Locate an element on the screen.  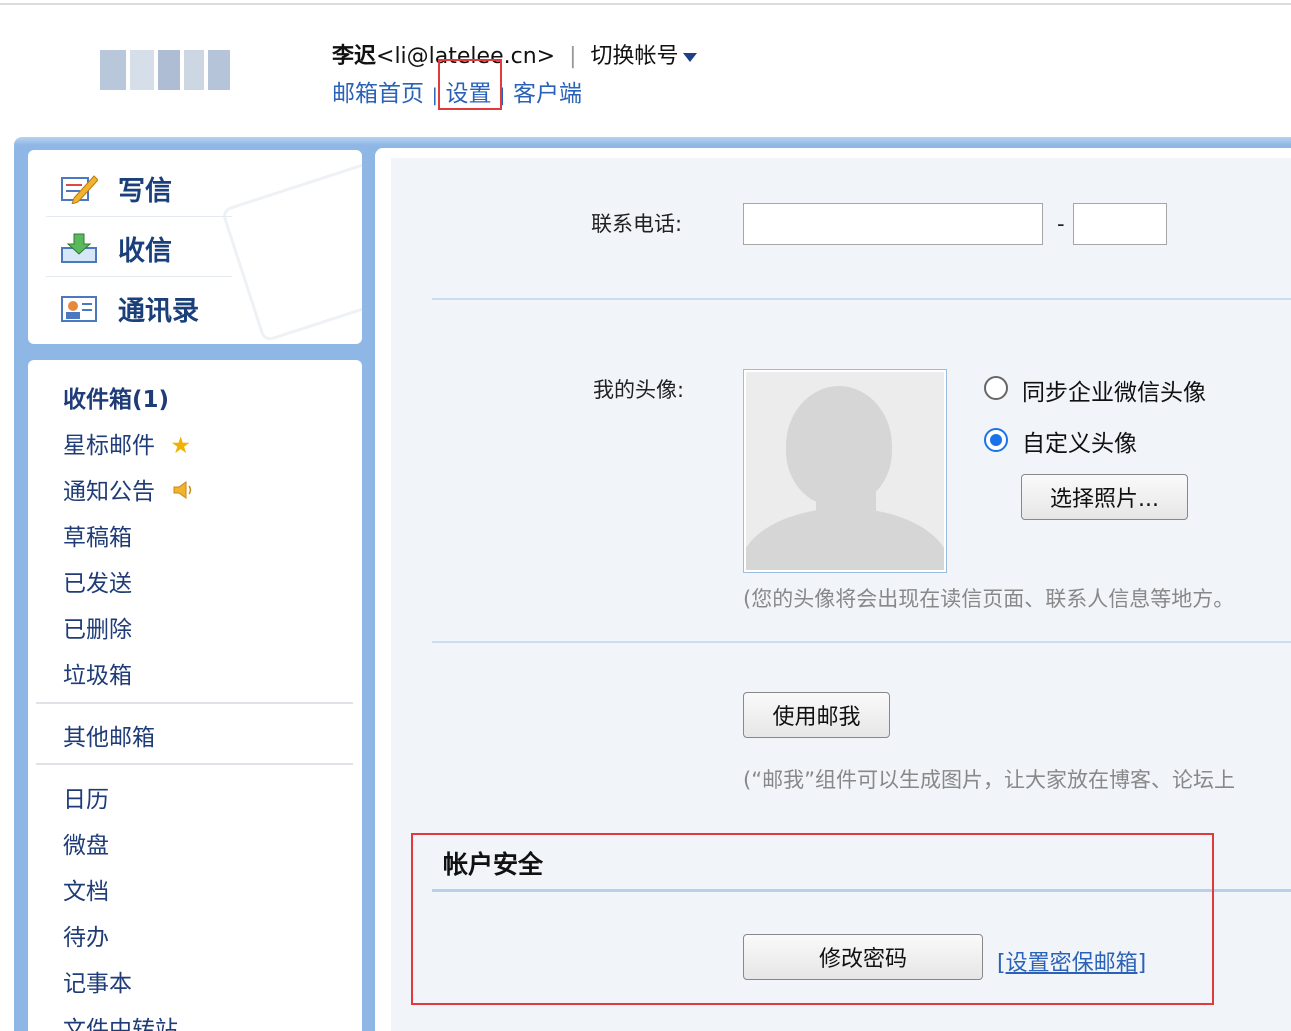
switch-account-button: 切换帐号 is located at coordinates (644, 56).